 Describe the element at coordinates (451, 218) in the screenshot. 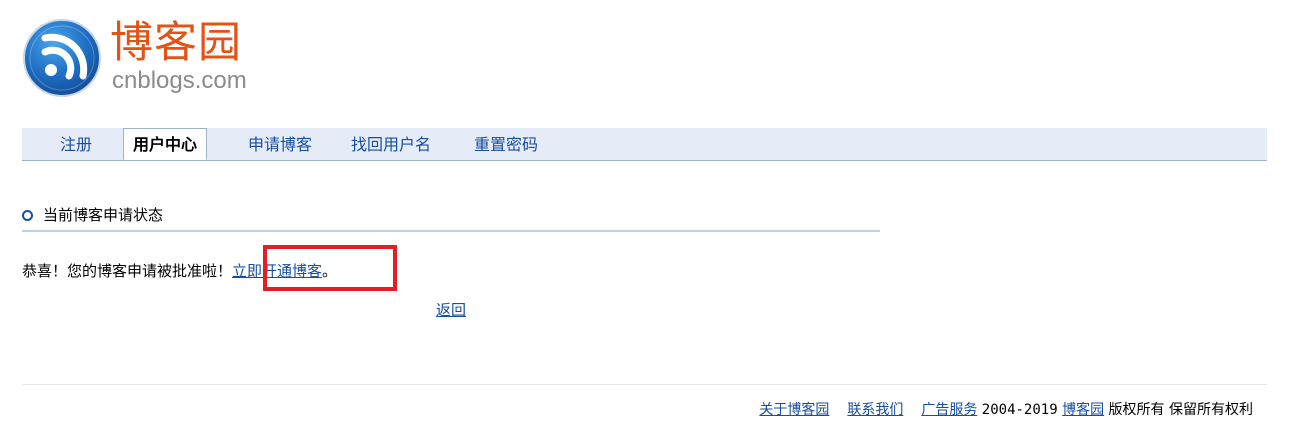

I see `section-header: 当前博客申请状态` at that location.